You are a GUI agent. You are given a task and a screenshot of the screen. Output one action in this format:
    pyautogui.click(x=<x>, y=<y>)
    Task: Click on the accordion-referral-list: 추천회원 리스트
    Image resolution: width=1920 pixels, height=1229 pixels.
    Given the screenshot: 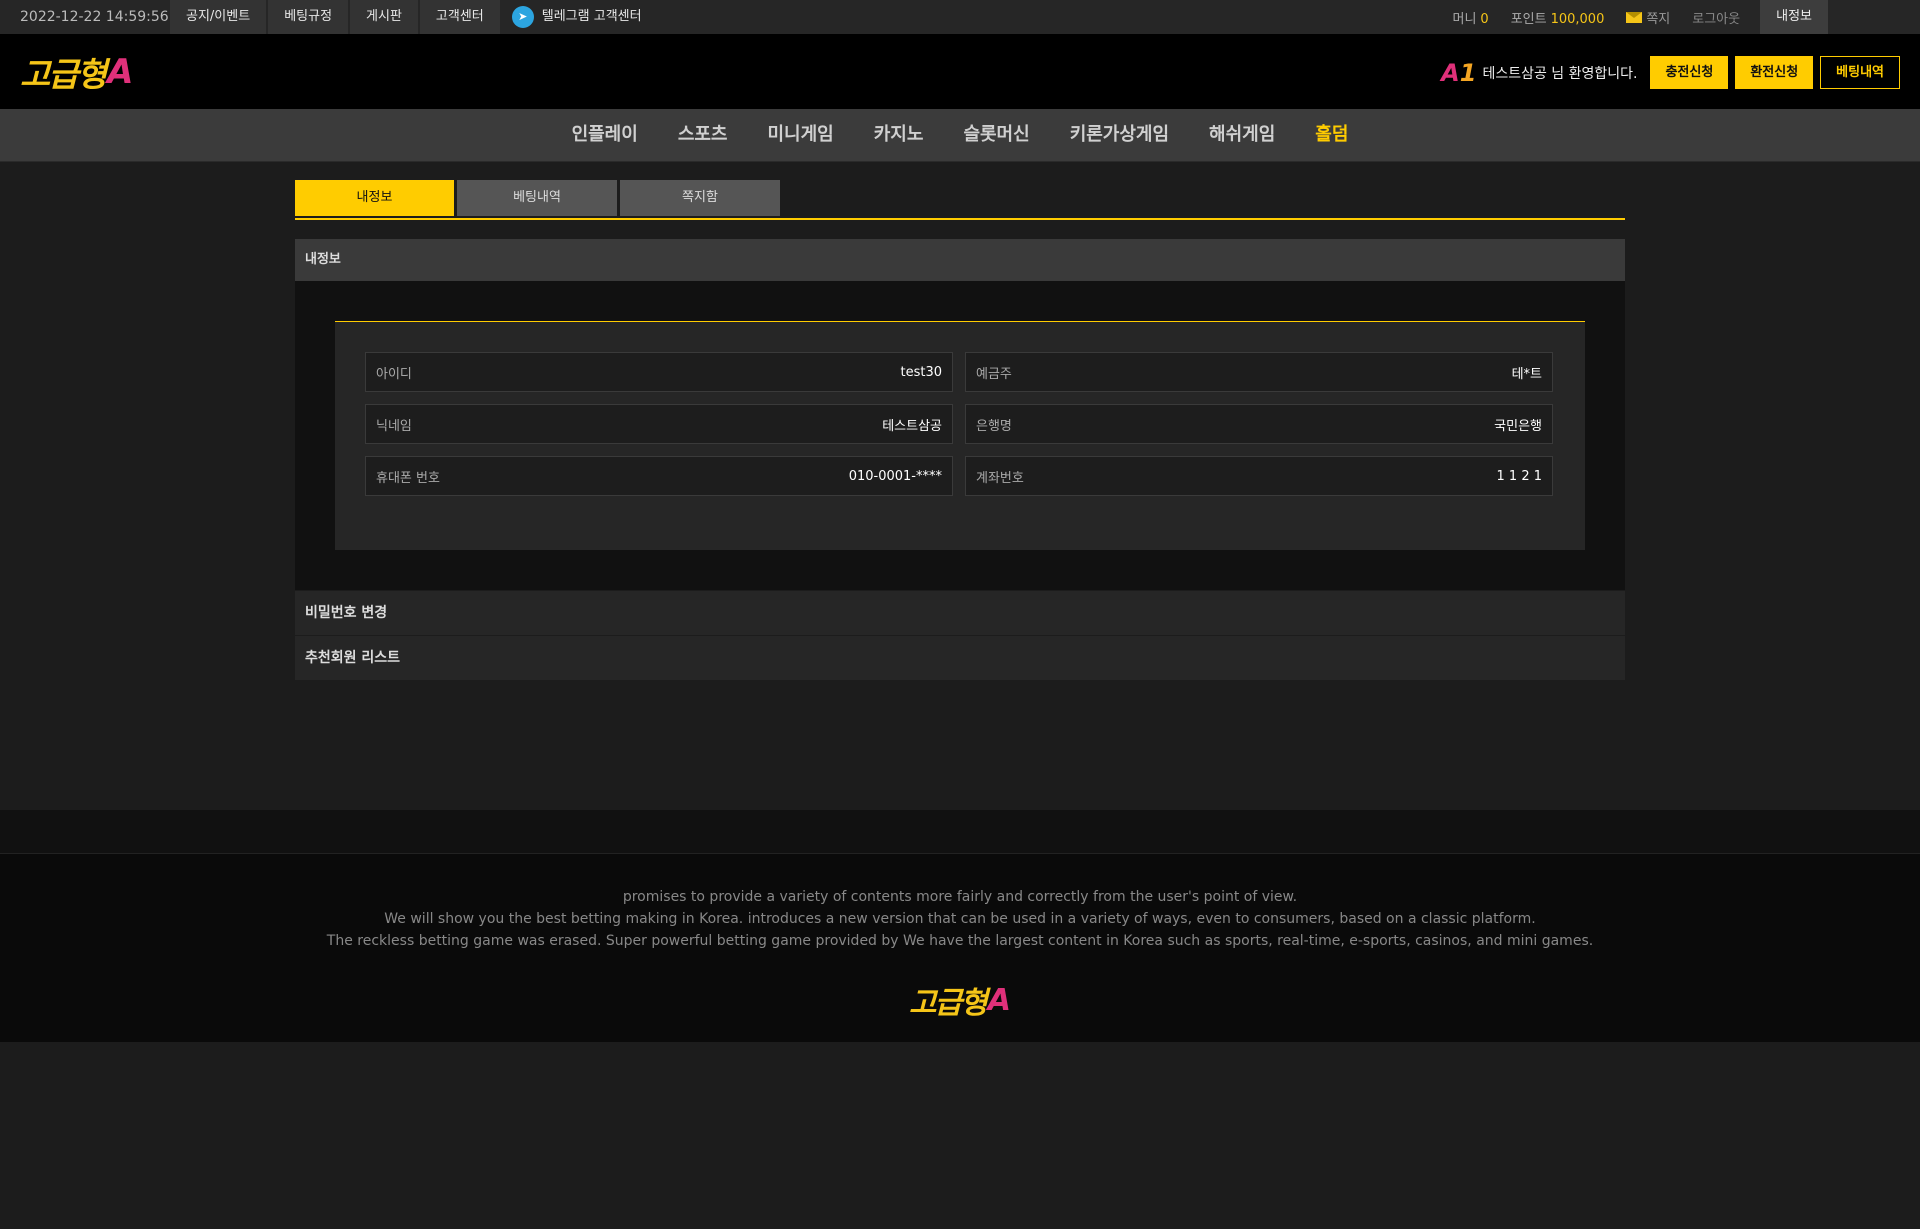 What is the action you would take?
    pyautogui.click(x=960, y=658)
    